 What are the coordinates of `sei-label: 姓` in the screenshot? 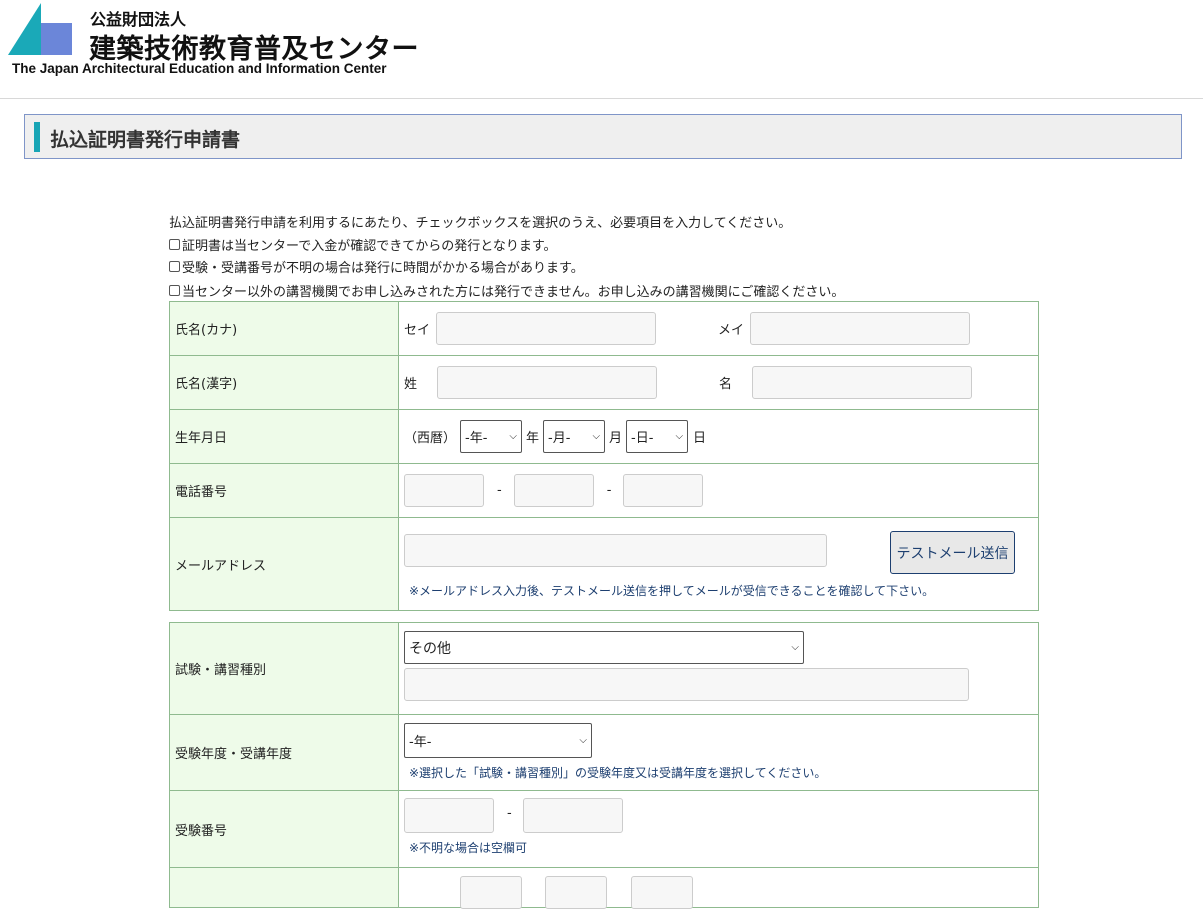 It's located at (411, 384).